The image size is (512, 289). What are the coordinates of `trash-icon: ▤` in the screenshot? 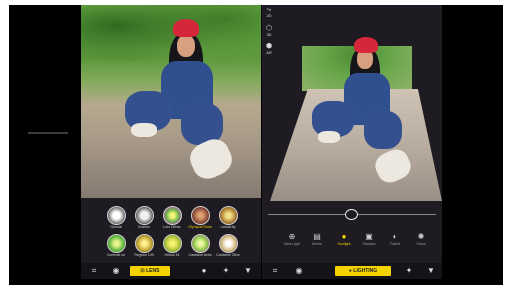 It's located at (317, 236).